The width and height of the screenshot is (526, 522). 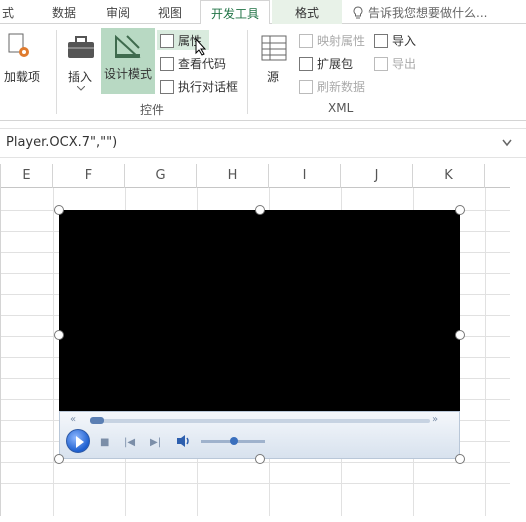 What do you see at coordinates (61, 142) in the screenshot?
I see `formula-text: Player.OCX.7","")` at bounding box center [61, 142].